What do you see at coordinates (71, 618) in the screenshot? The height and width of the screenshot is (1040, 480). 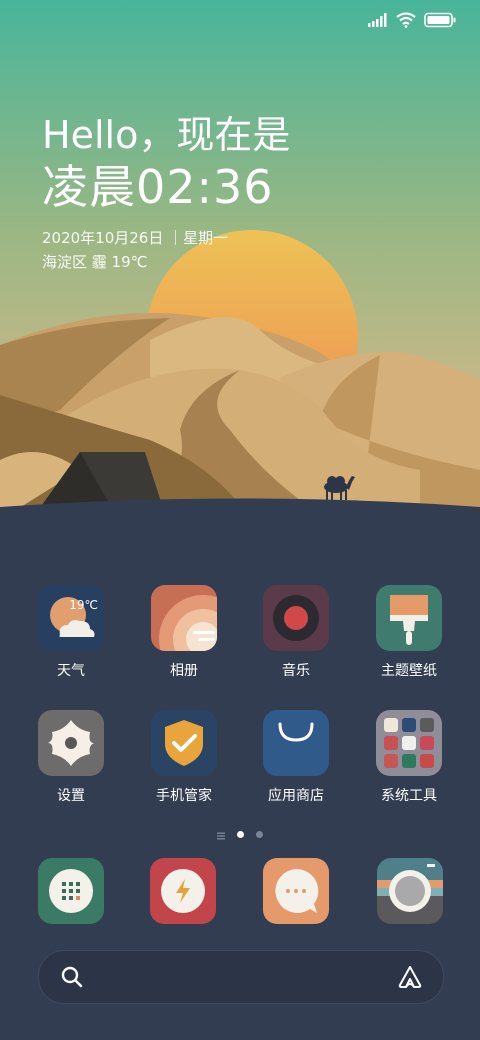 I see `weather-icon: 19℃` at bounding box center [71, 618].